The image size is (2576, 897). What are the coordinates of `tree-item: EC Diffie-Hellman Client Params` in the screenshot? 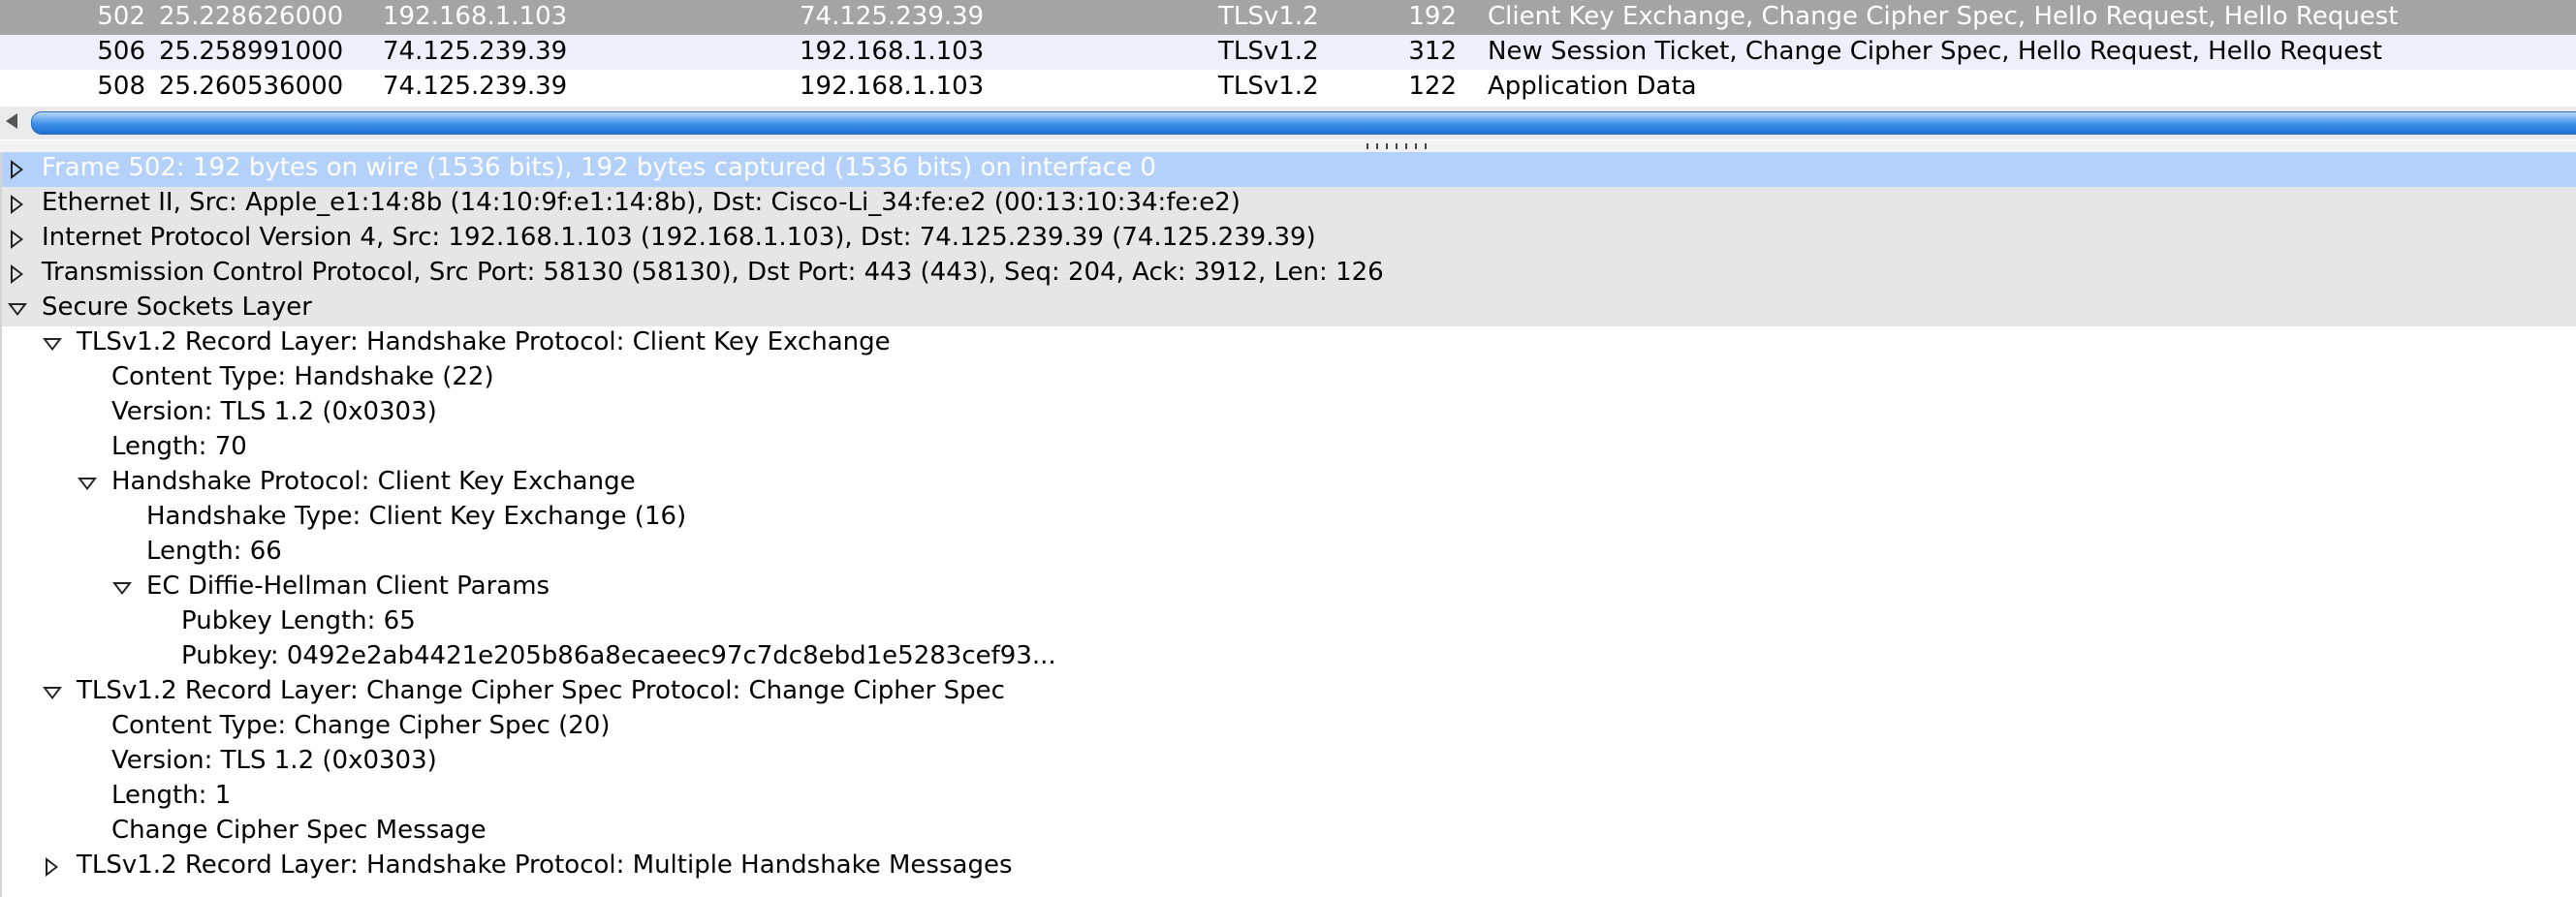 It's located at (1288, 588).